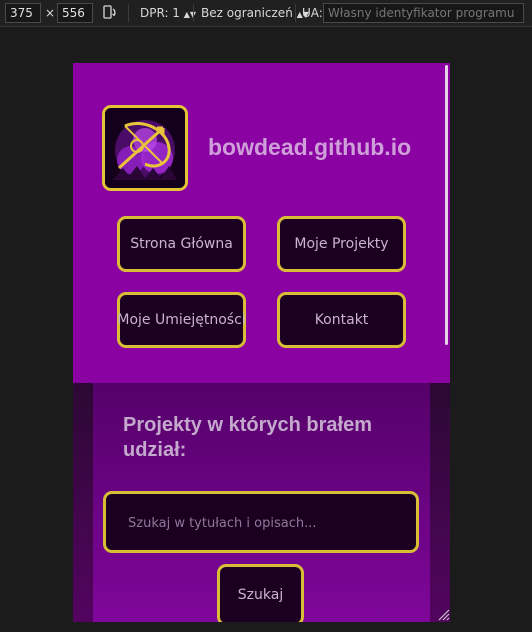 This screenshot has width=532, height=632. What do you see at coordinates (23, 13) in the screenshot?
I see `viewport-width-input: 375` at bounding box center [23, 13].